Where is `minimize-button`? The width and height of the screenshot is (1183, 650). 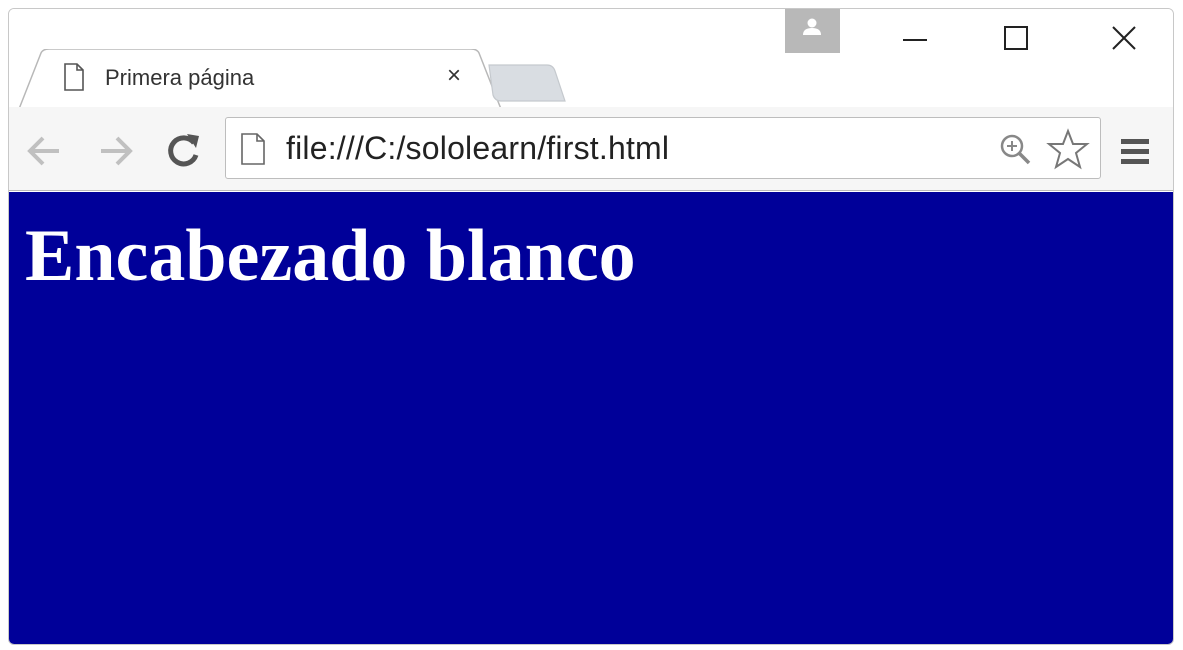 minimize-button is located at coordinates (916, 39).